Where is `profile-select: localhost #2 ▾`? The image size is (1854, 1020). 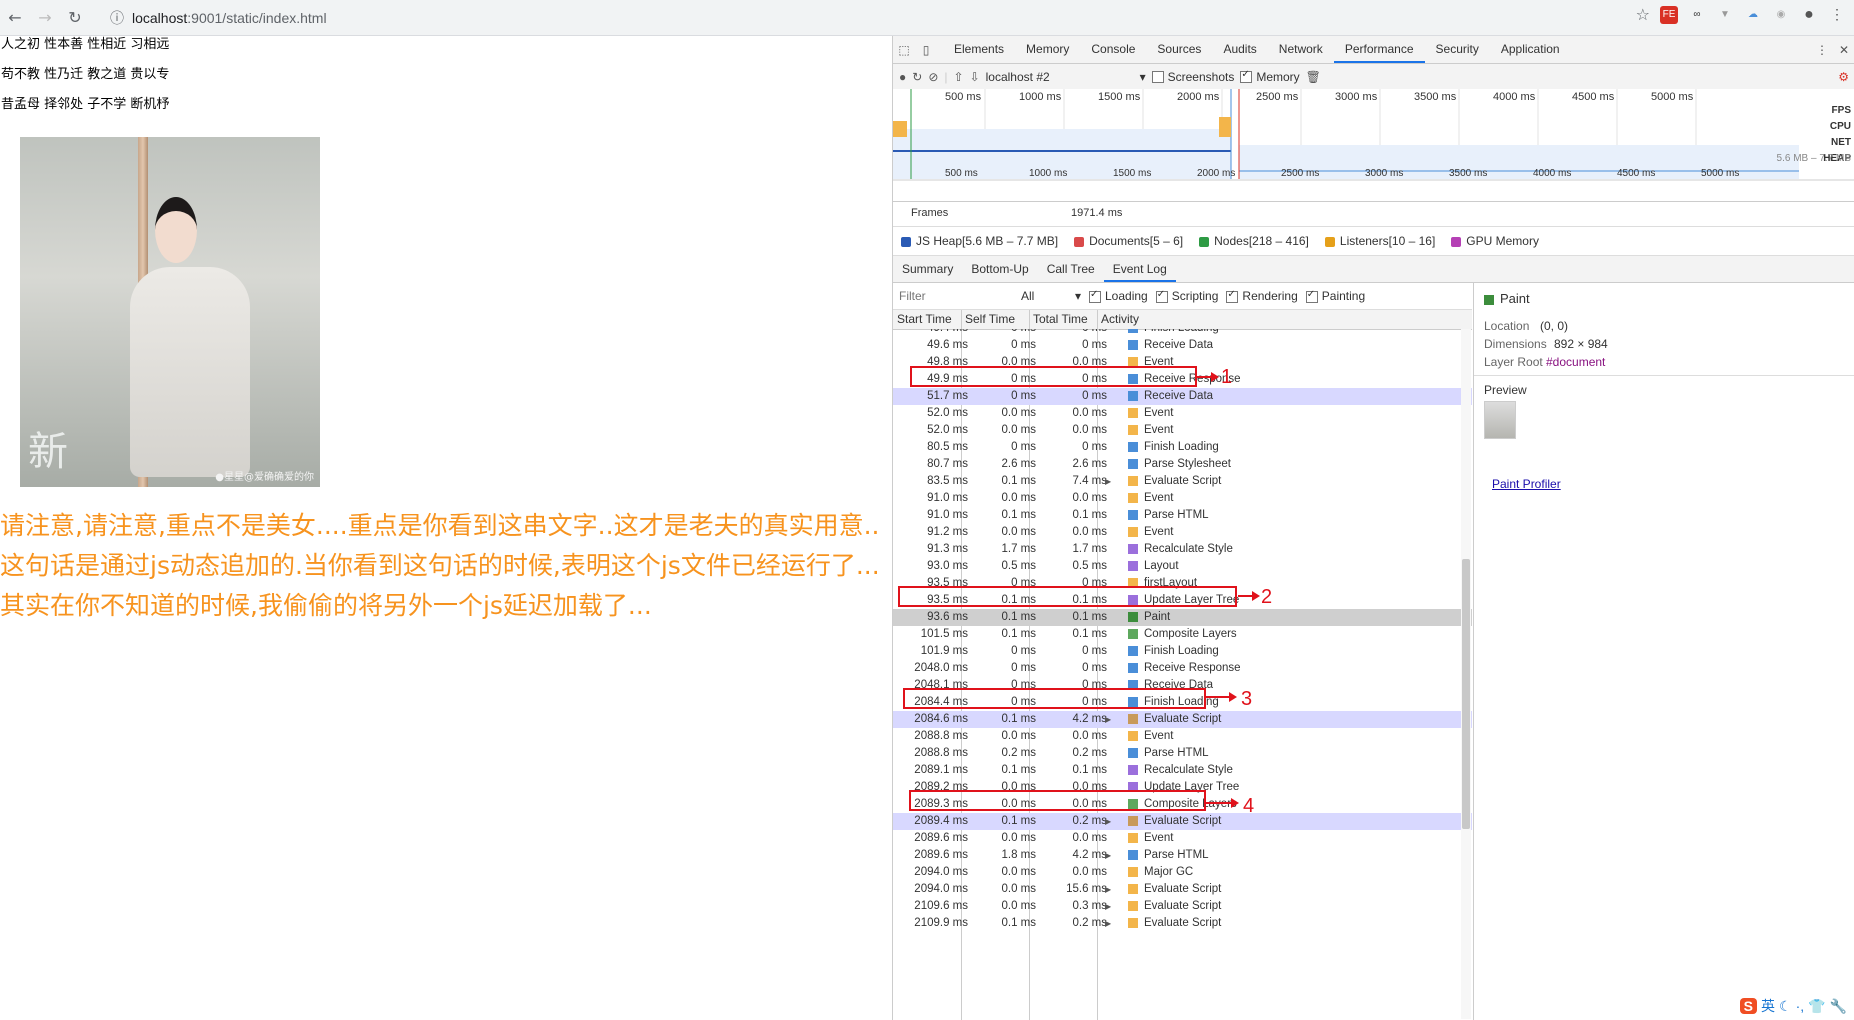 profile-select: localhost #2 ▾ is located at coordinates (1066, 77).